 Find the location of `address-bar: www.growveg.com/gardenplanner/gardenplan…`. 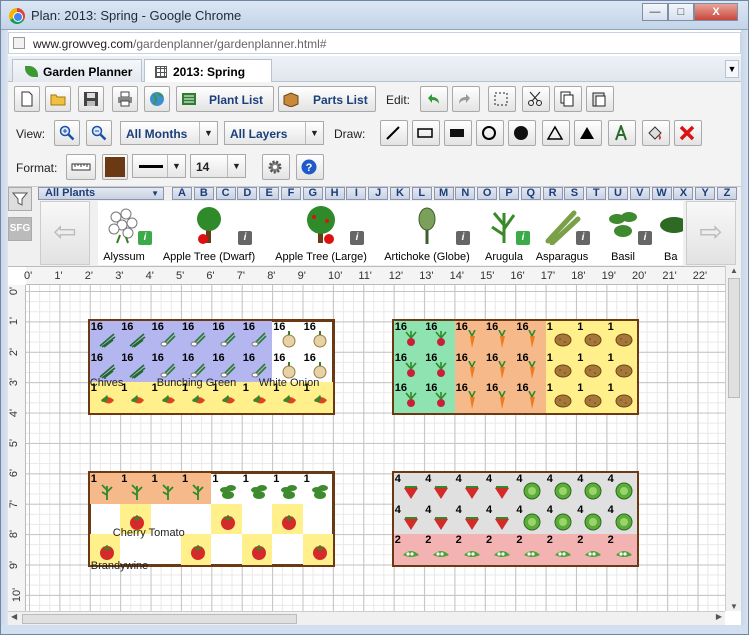

address-bar: www.growveg.com/gardenplanner/gardenplan… is located at coordinates (374, 43).